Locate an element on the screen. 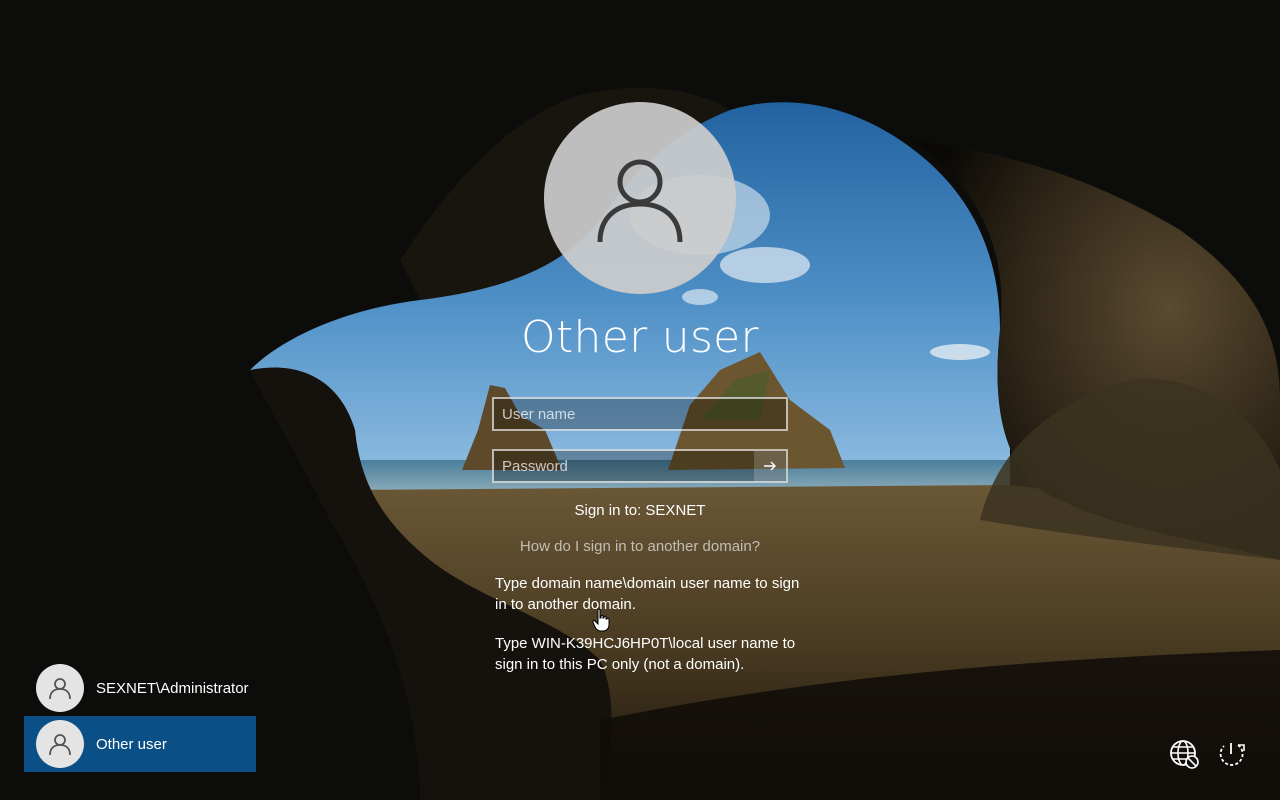  sign-in-domain-label: Sign in to: SEXNET is located at coordinates (640, 510).